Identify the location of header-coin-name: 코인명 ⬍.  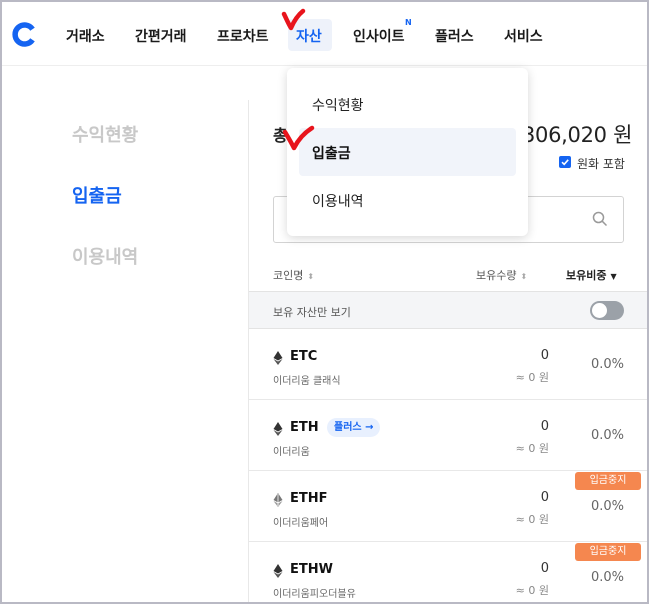
(293, 275).